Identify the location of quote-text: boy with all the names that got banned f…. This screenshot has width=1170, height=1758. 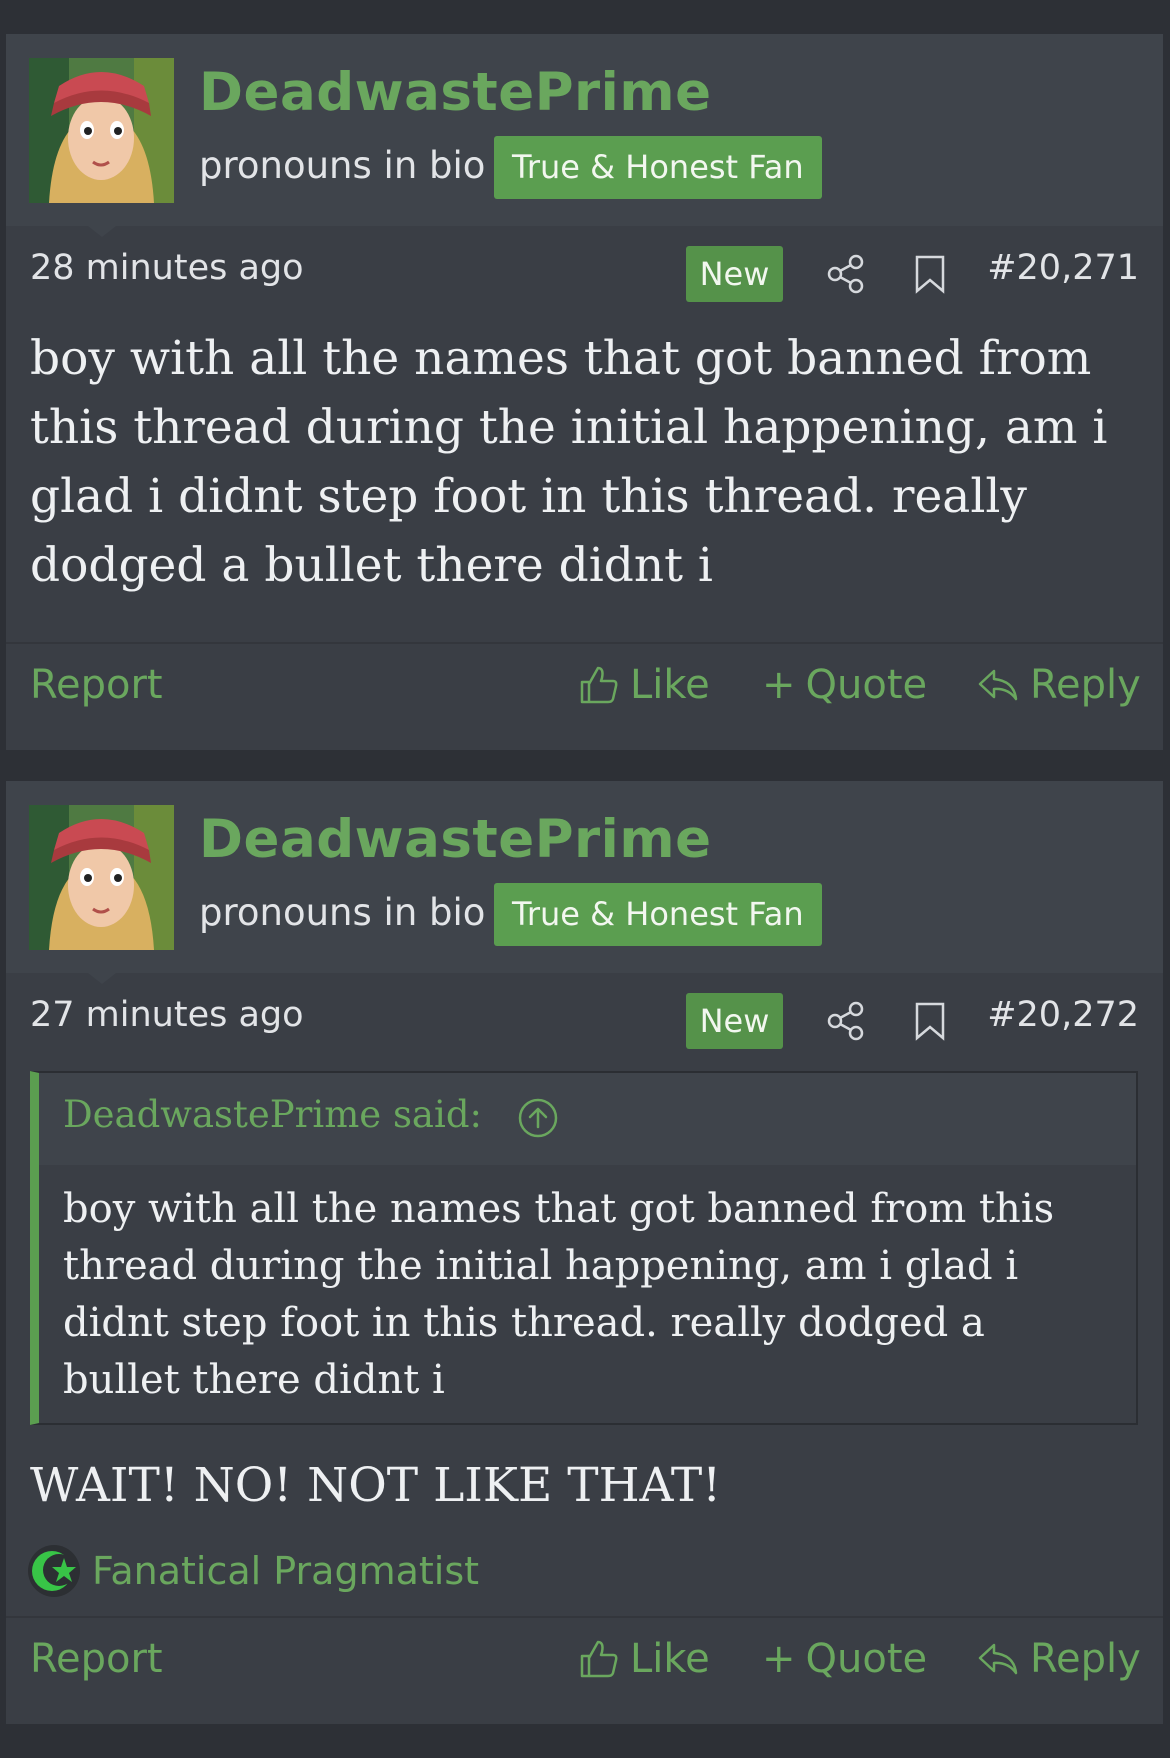
(559, 1294).